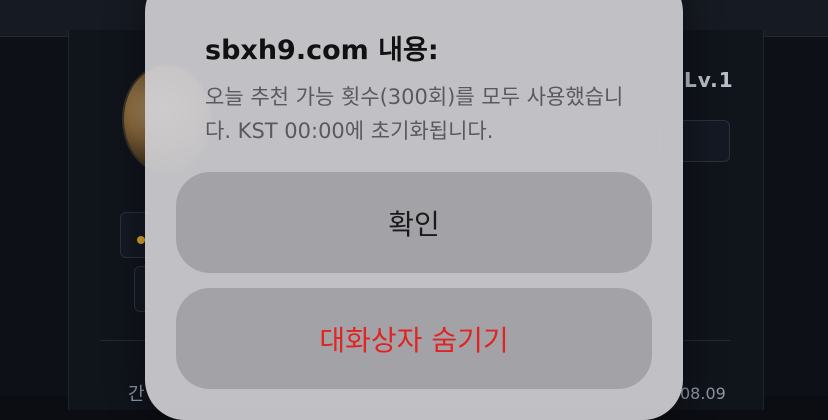  What do you see at coordinates (141, 240) in the screenshot?
I see `coin-icon` at bounding box center [141, 240].